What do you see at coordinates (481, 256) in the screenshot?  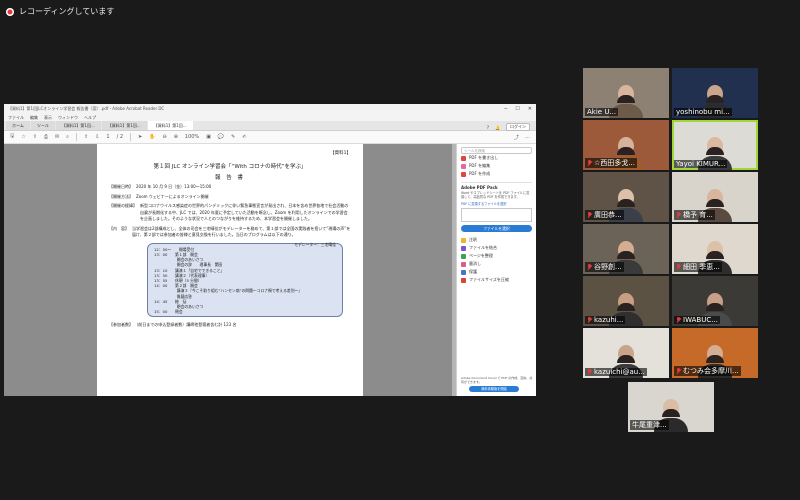 I see `tool-label: ページを整理` at bounding box center [481, 256].